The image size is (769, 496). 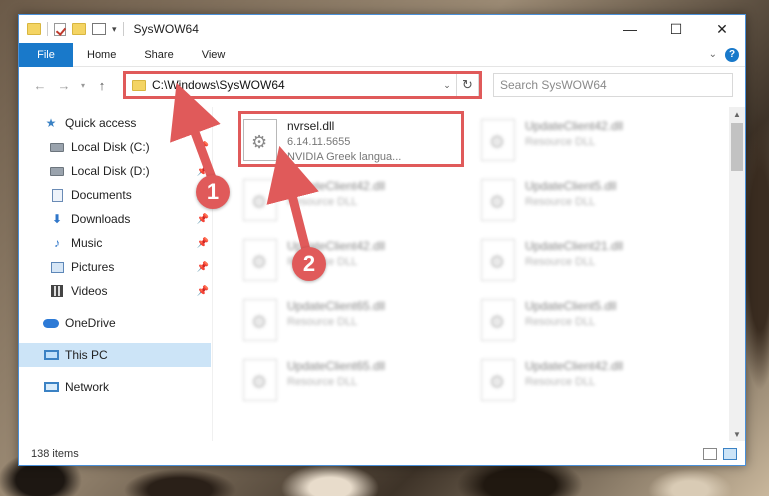 What do you see at coordinates (295, 85) in the screenshot?
I see `address-path: C:\Windows\SysWOW64` at bounding box center [295, 85].